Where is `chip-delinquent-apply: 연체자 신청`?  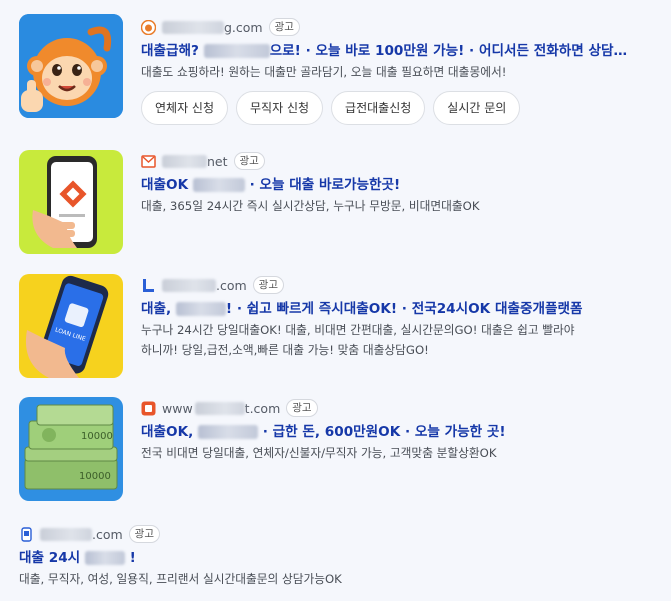 chip-delinquent-apply: 연체자 신청 is located at coordinates (185, 108).